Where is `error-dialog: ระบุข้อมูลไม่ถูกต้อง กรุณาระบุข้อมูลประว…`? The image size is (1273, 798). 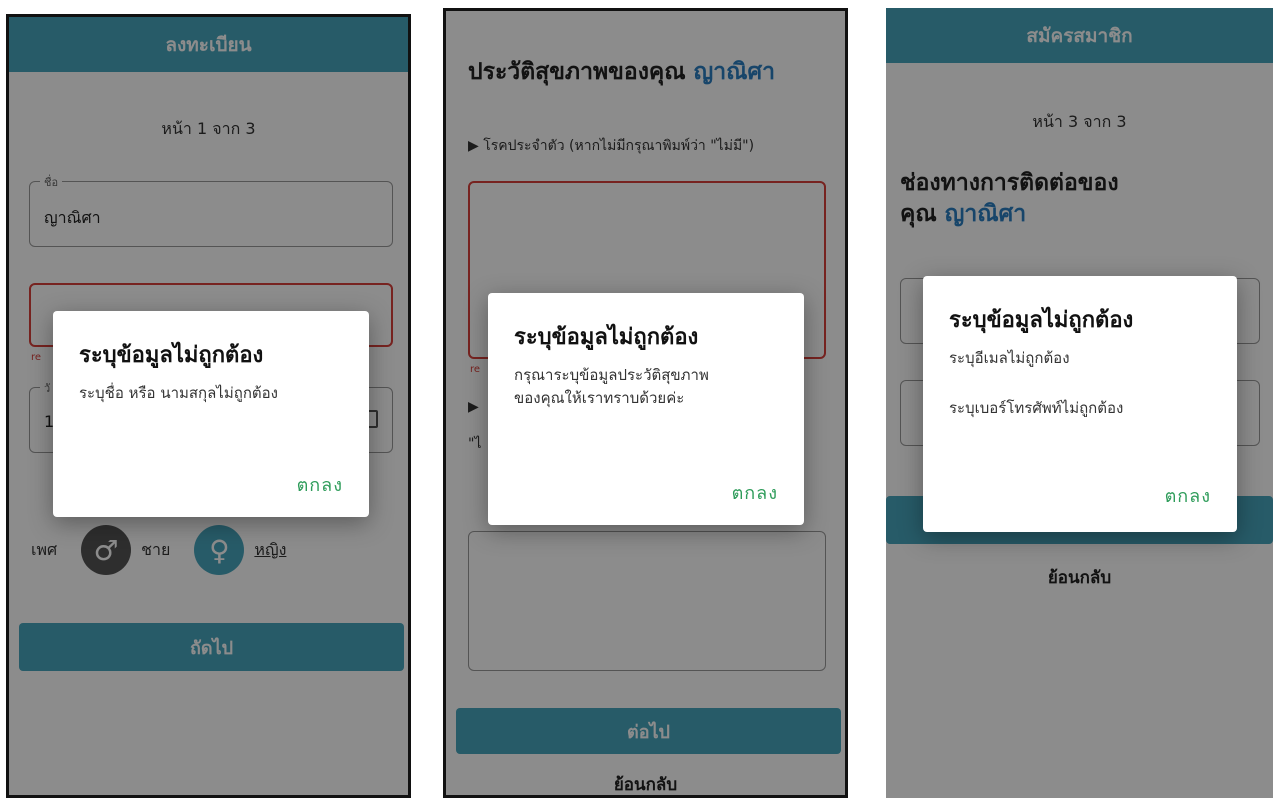
error-dialog: ระบุข้อมูลไม่ถูกต้อง กรุณาระบุข้อมูลประว… is located at coordinates (646, 409).